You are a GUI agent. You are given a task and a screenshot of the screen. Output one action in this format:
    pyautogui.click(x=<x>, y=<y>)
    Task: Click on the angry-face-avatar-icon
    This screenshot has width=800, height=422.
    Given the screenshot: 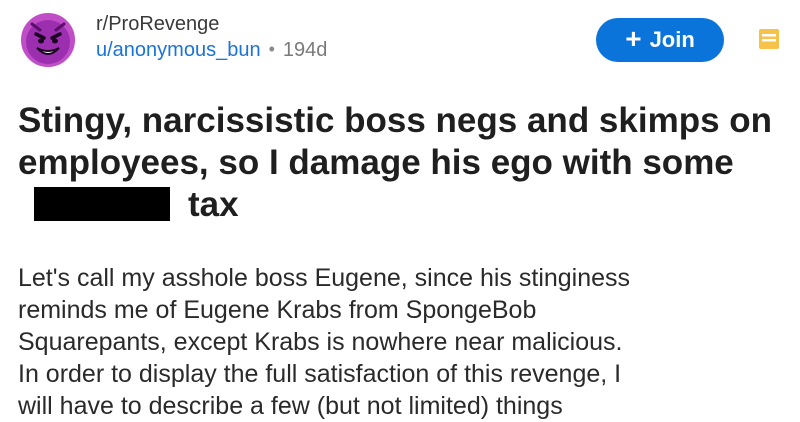 What is the action you would take?
    pyautogui.click(x=48, y=40)
    